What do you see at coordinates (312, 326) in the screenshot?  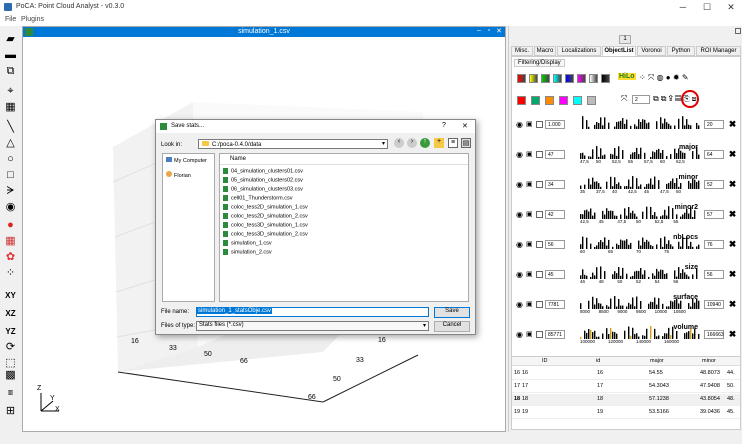 I see `filetype-combo: Stats files (*.csv) ▾` at bounding box center [312, 326].